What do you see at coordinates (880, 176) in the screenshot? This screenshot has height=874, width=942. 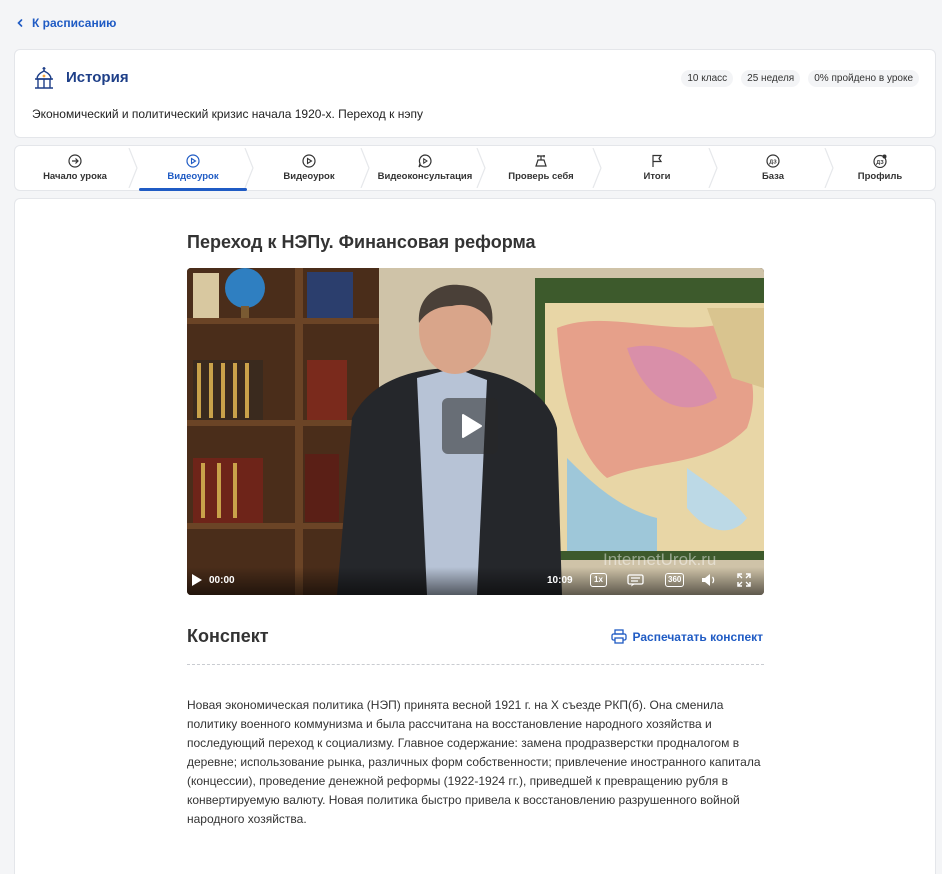 I see `tab-label: Профиль` at bounding box center [880, 176].